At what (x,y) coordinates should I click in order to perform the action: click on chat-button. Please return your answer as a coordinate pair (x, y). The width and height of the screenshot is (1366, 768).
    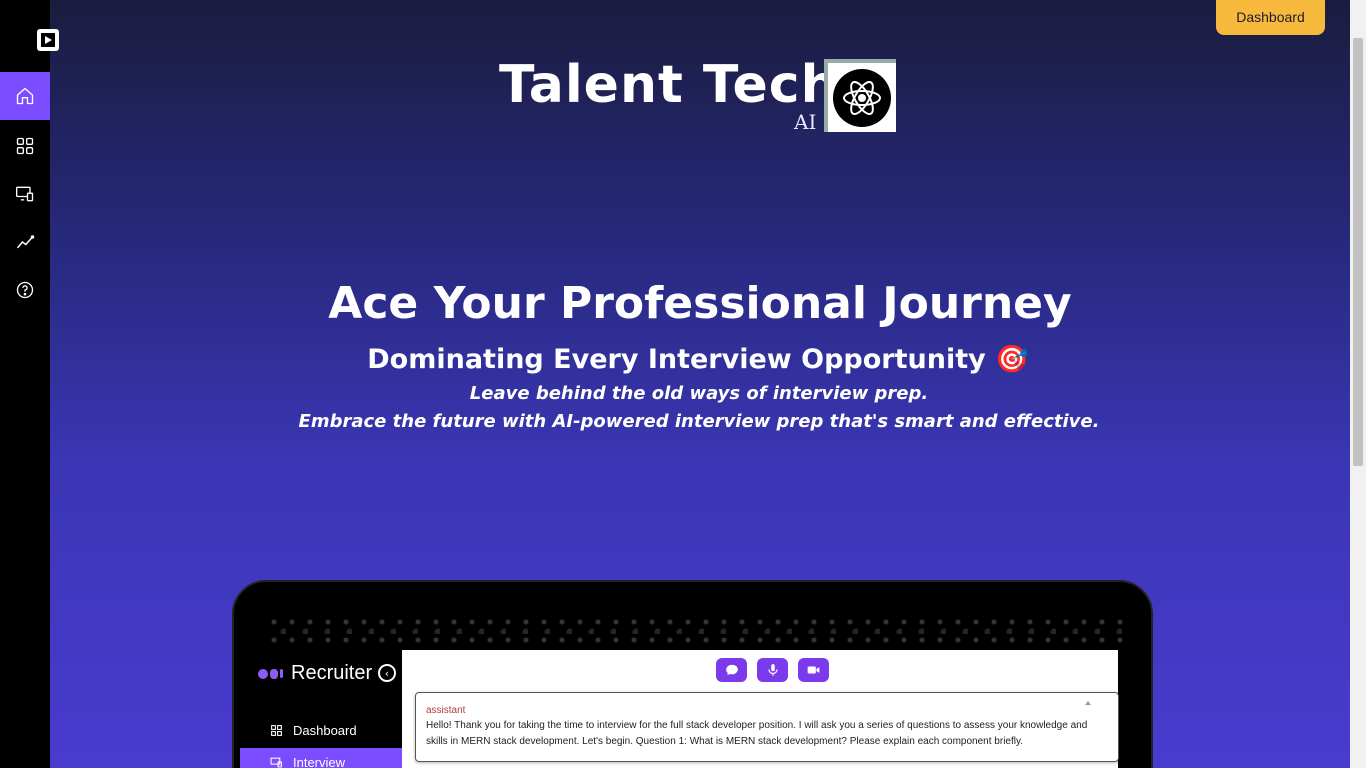
    Looking at the image, I should click on (731, 670).